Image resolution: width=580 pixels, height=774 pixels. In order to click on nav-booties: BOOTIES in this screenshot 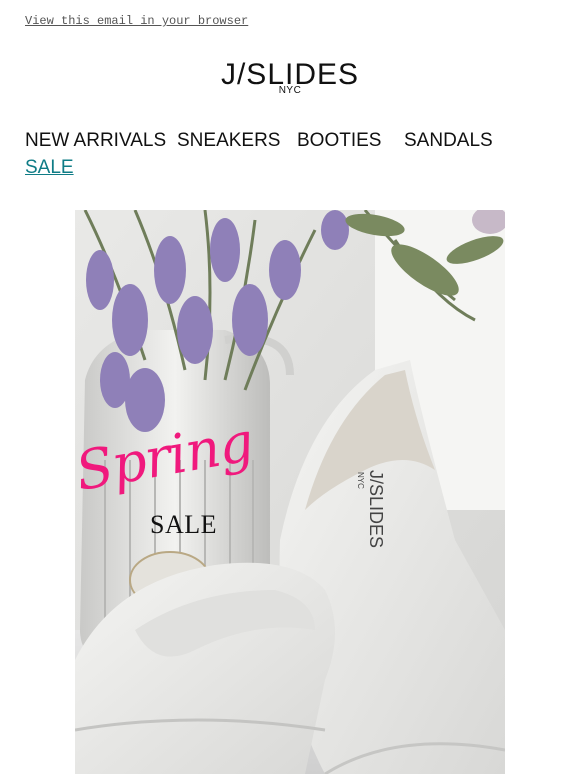, I will do `click(339, 141)`.